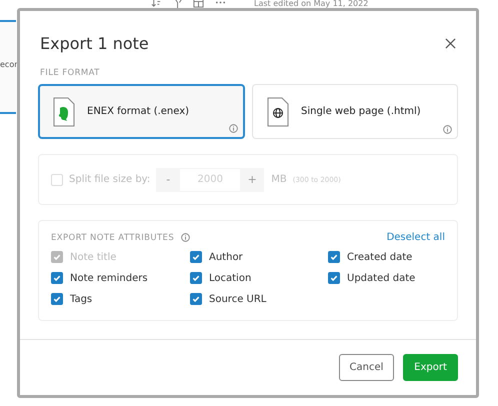  Describe the element at coordinates (230, 278) in the screenshot. I see `checkbox-label: Location` at that location.